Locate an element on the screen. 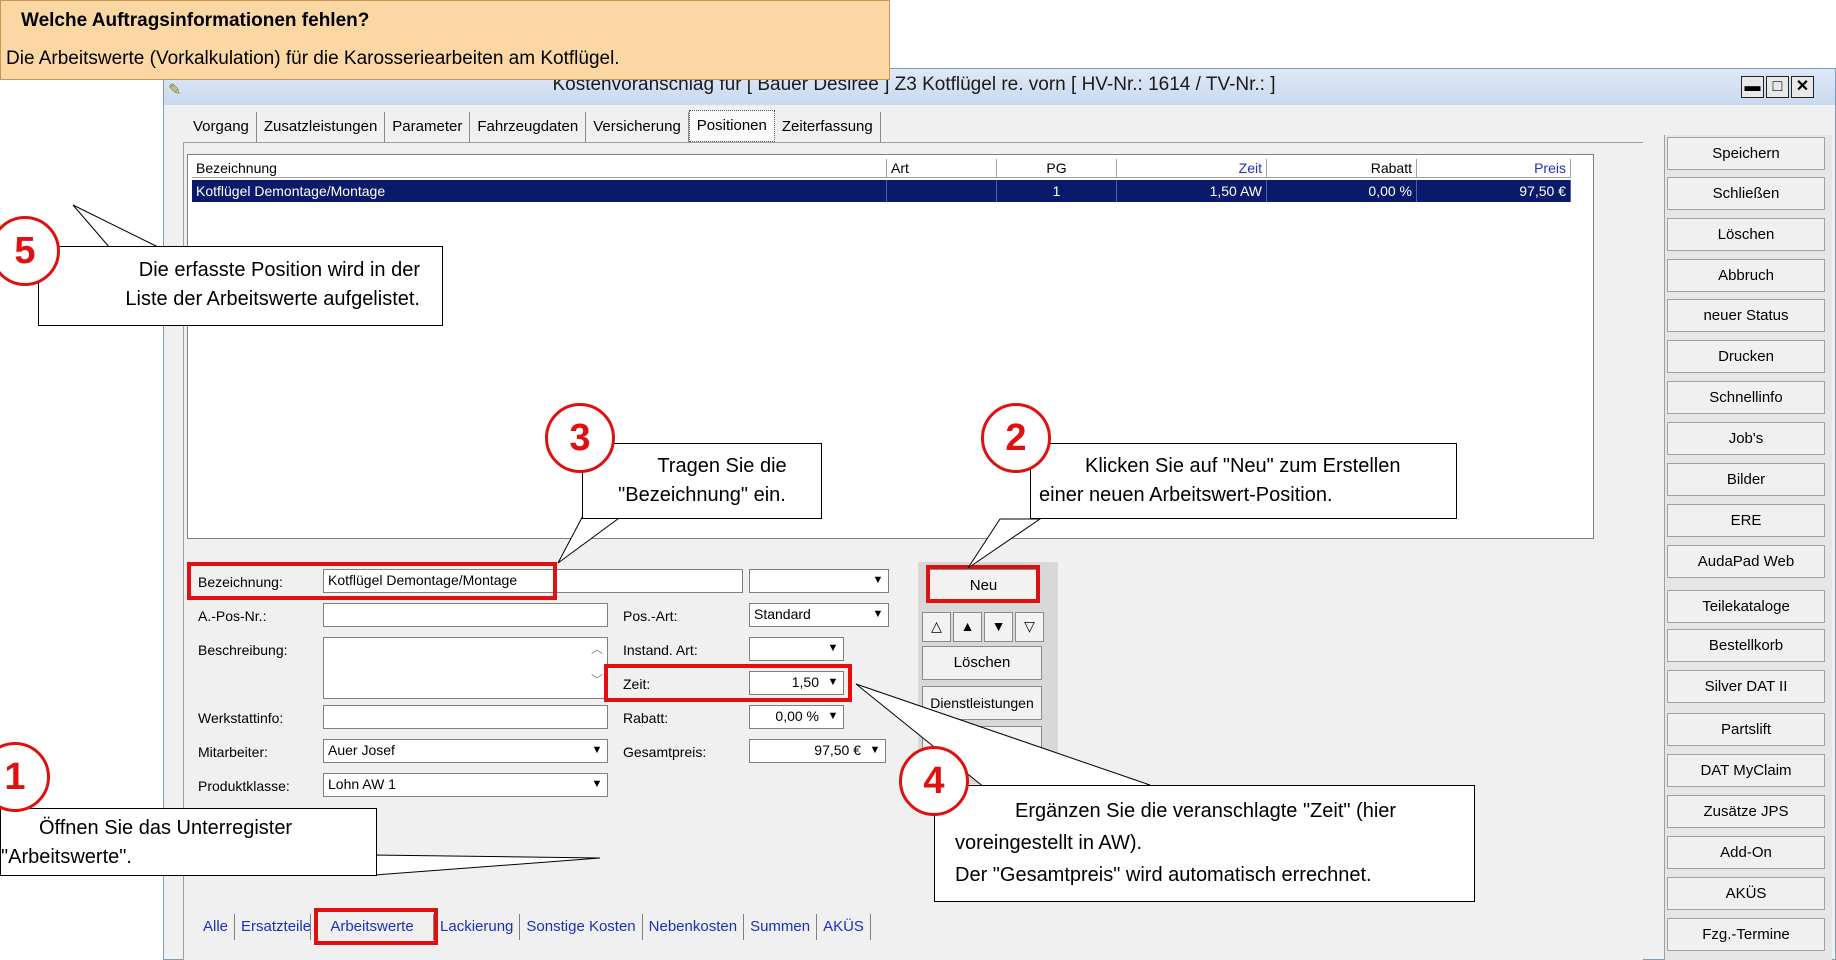  col-pg: PG is located at coordinates (1057, 168).